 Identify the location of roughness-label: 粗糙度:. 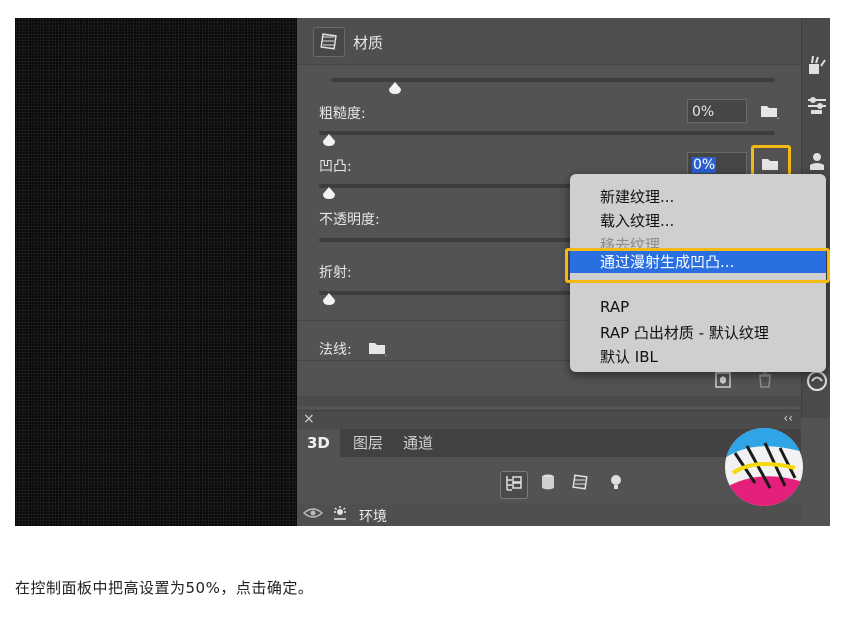
(342, 114).